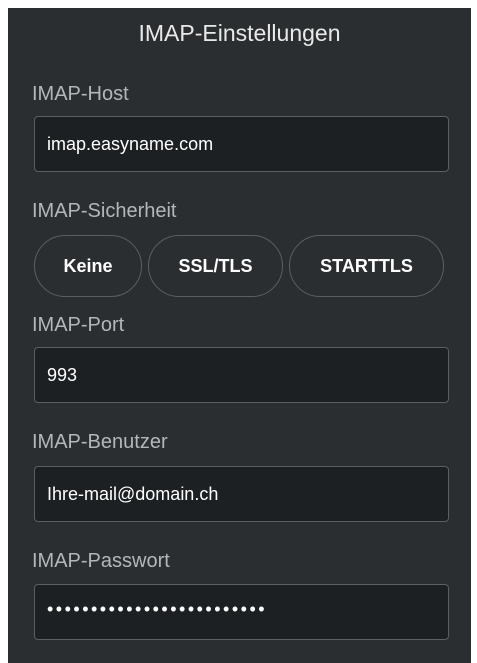  I want to click on imap-host-input: imap.easyname.com, so click(241, 144).